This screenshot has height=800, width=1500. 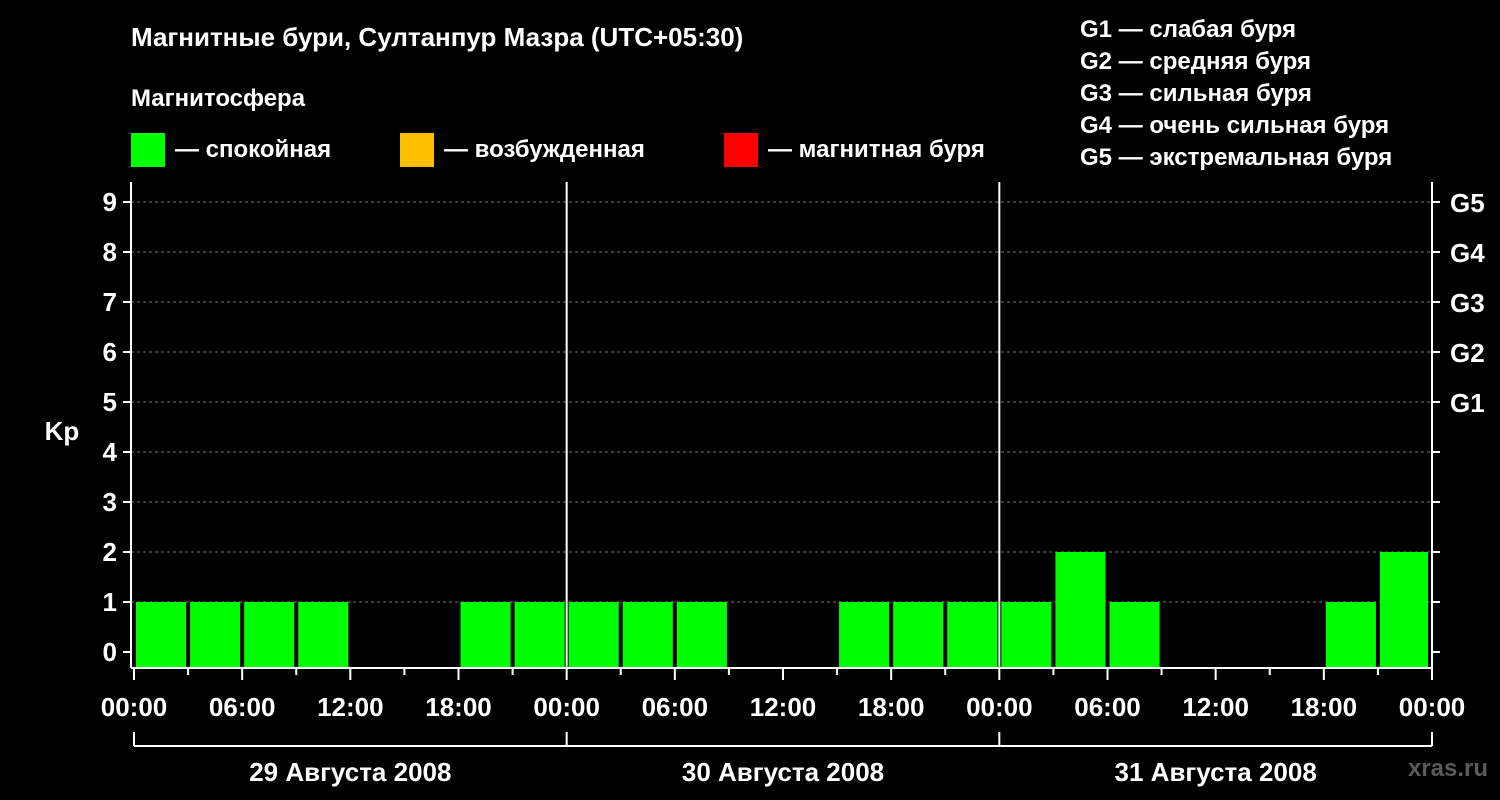 I want to click on y-tick-label: 7, so click(x=110, y=302).